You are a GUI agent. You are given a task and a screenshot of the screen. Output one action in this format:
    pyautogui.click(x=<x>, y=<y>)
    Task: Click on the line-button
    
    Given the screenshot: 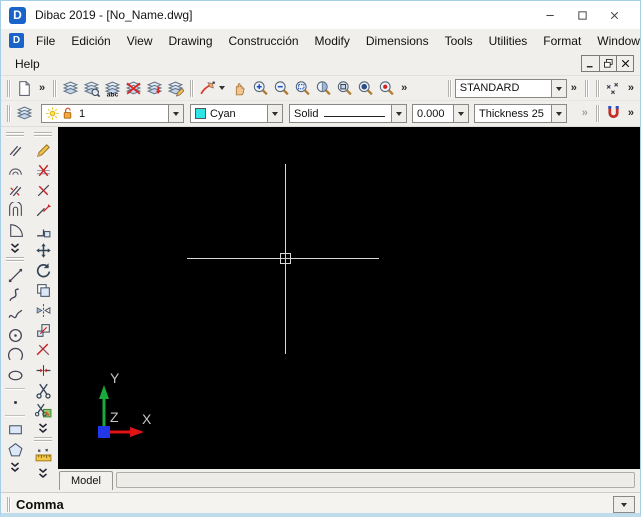 What is the action you would take?
    pyautogui.click(x=15, y=275)
    